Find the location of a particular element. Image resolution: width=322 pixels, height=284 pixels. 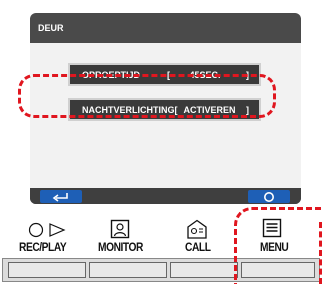

monitor-label: MONITOR is located at coordinates (121, 247).